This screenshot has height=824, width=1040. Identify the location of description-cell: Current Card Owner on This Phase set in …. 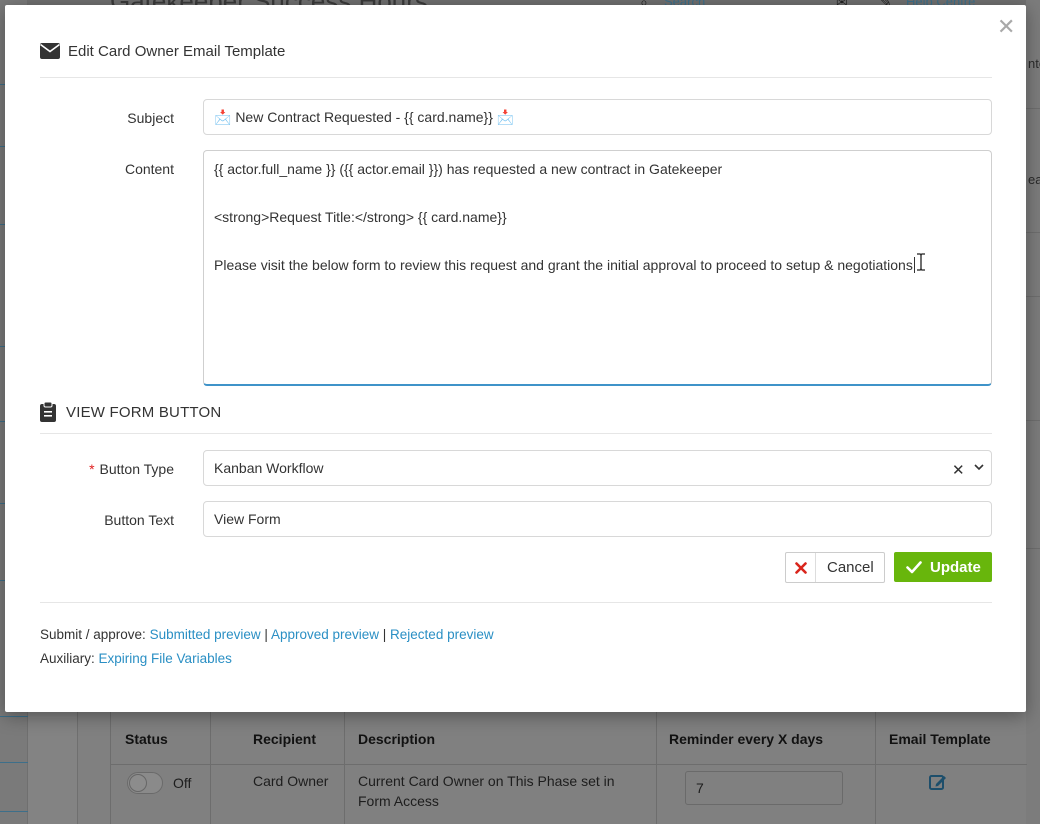
(486, 791).